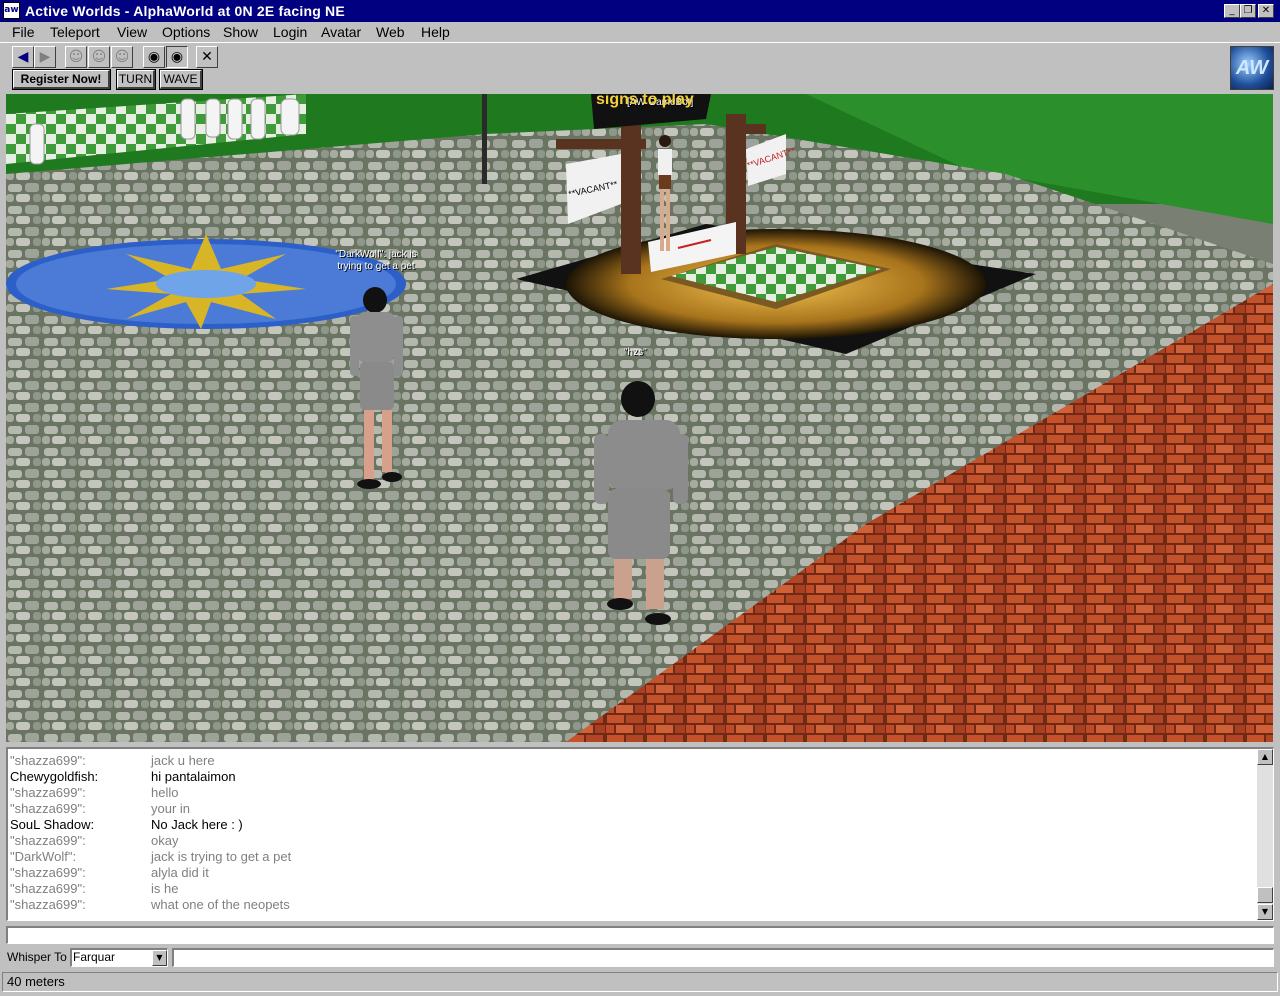  What do you see at coordinates (1265, 895) in the screenshot?
I see `scroll-thumb` at bounding box center [1265, 895].